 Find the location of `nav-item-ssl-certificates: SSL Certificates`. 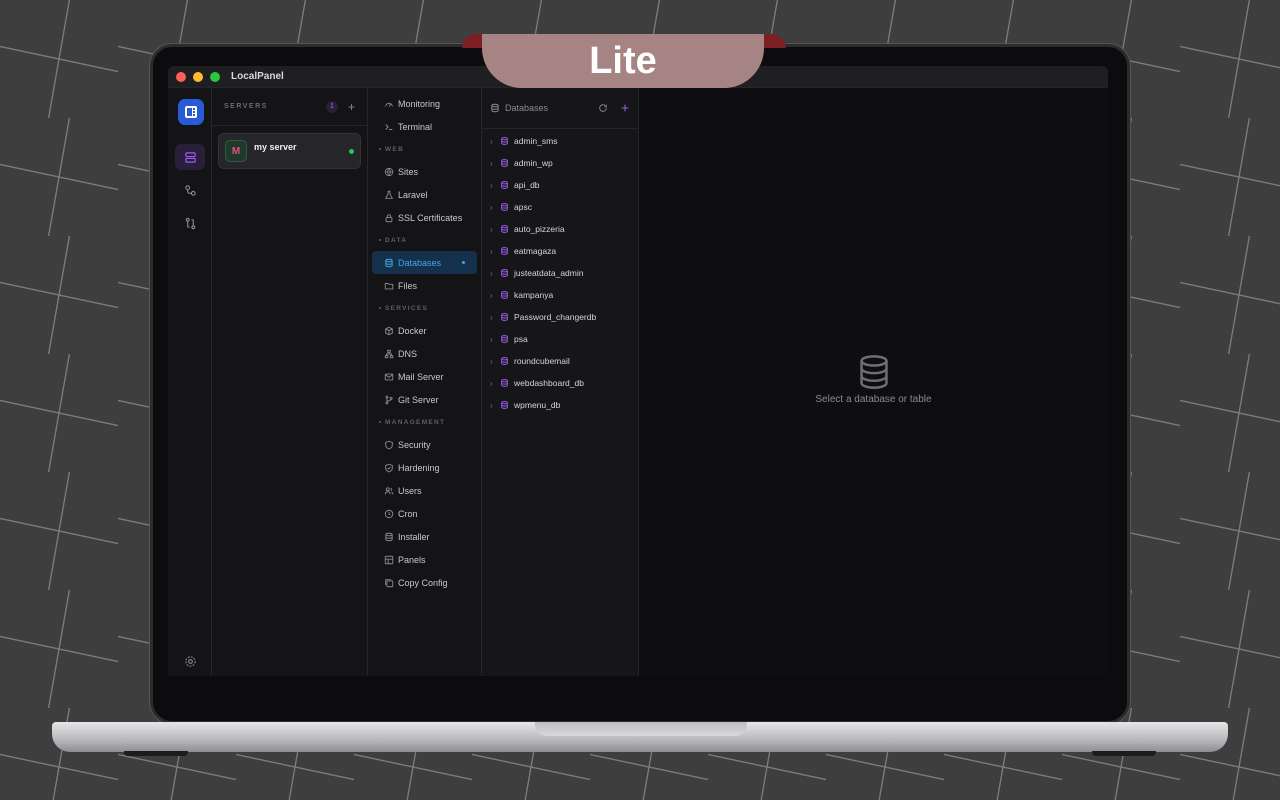

nav-item-ssl-certificates: SSL Certificates is located at coordinates (424, 217).